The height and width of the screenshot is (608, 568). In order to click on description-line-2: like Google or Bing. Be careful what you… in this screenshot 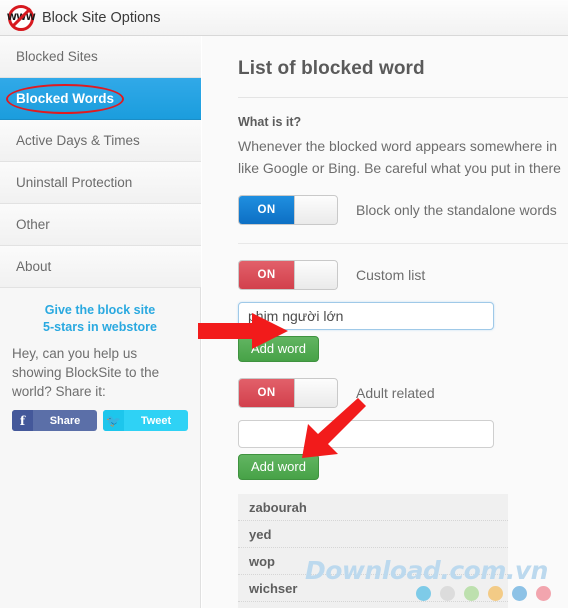, I will do `click(399, 168)`.